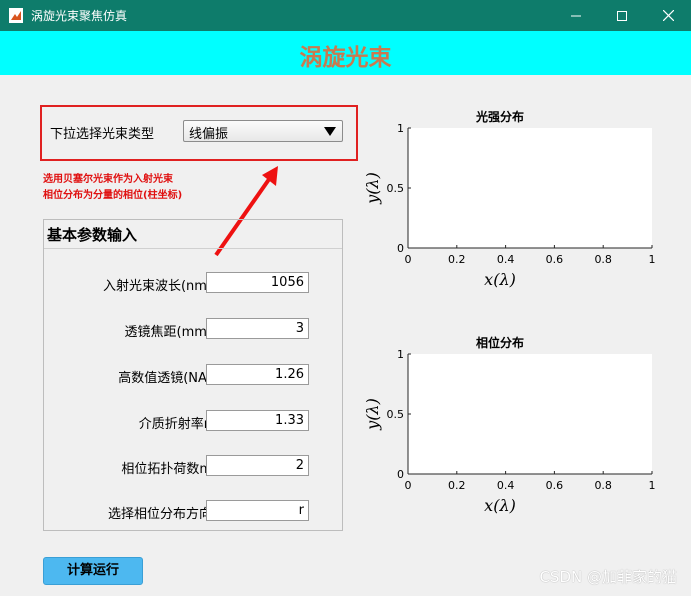 The width and height of the screenshot is (691, 596). I want to click on param-row-phase-direction: 选择相位分布方向, so click(193, 511).